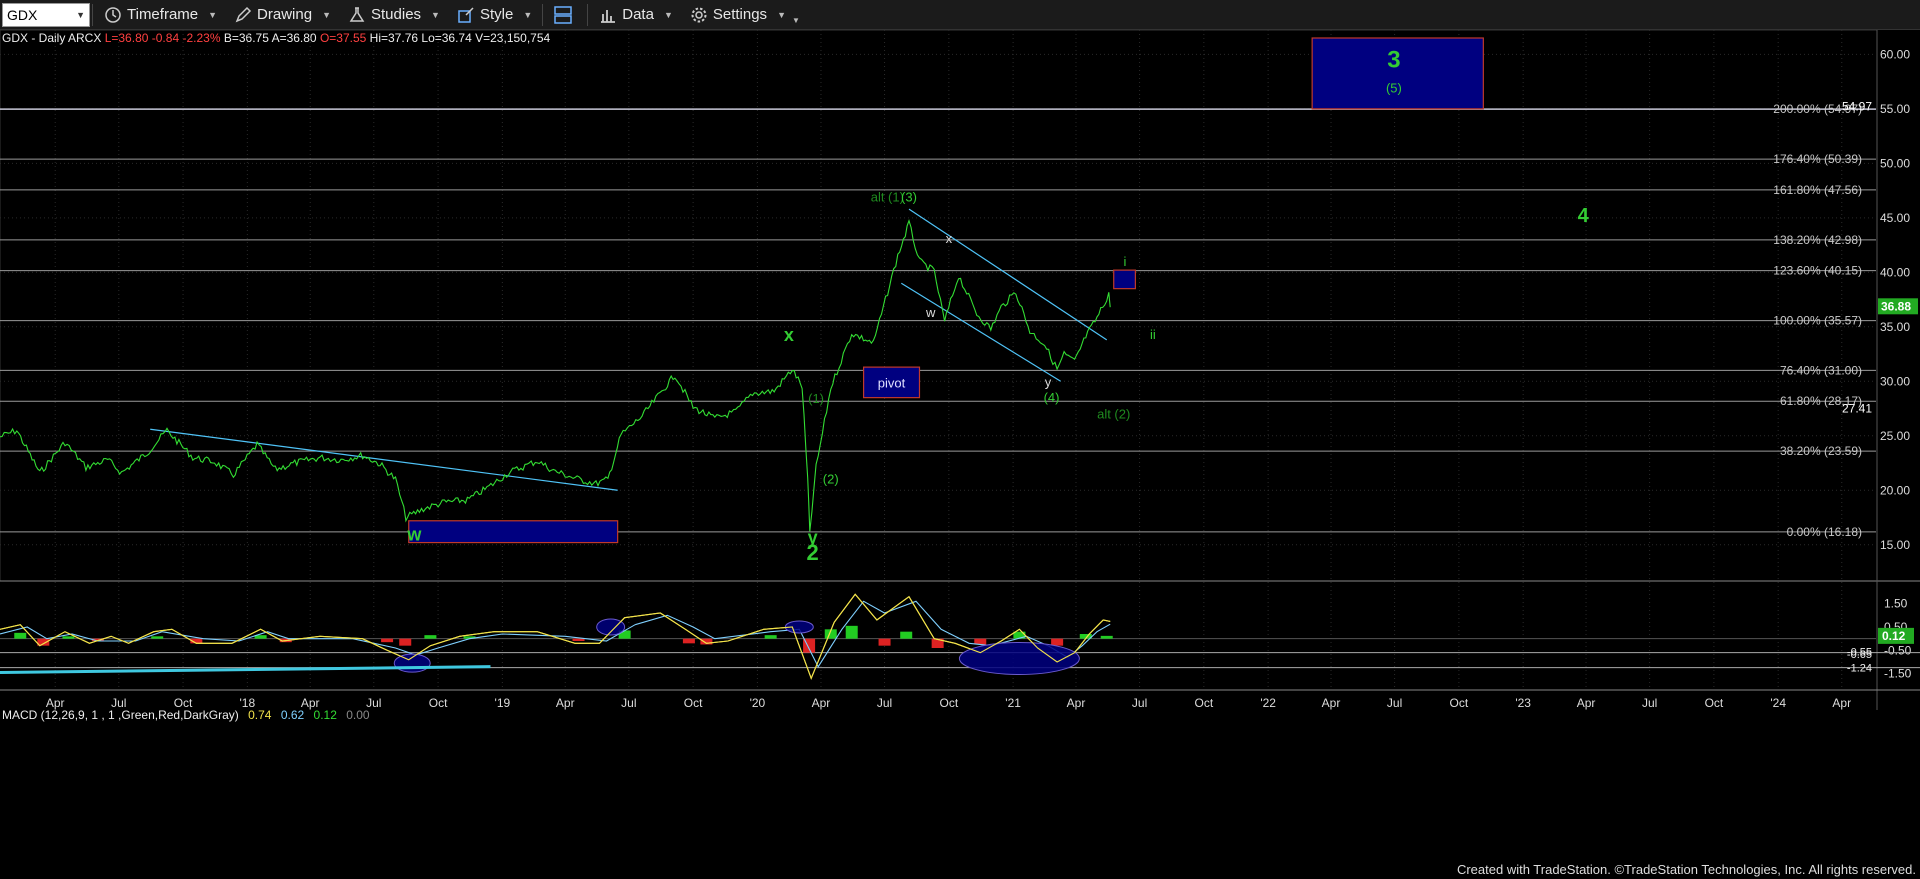  What do you see at coordinates (1821, 451) in the screenshot?
I see `fib-level-label: 38.20% (23.59)` at bounding box center [1821, 451].